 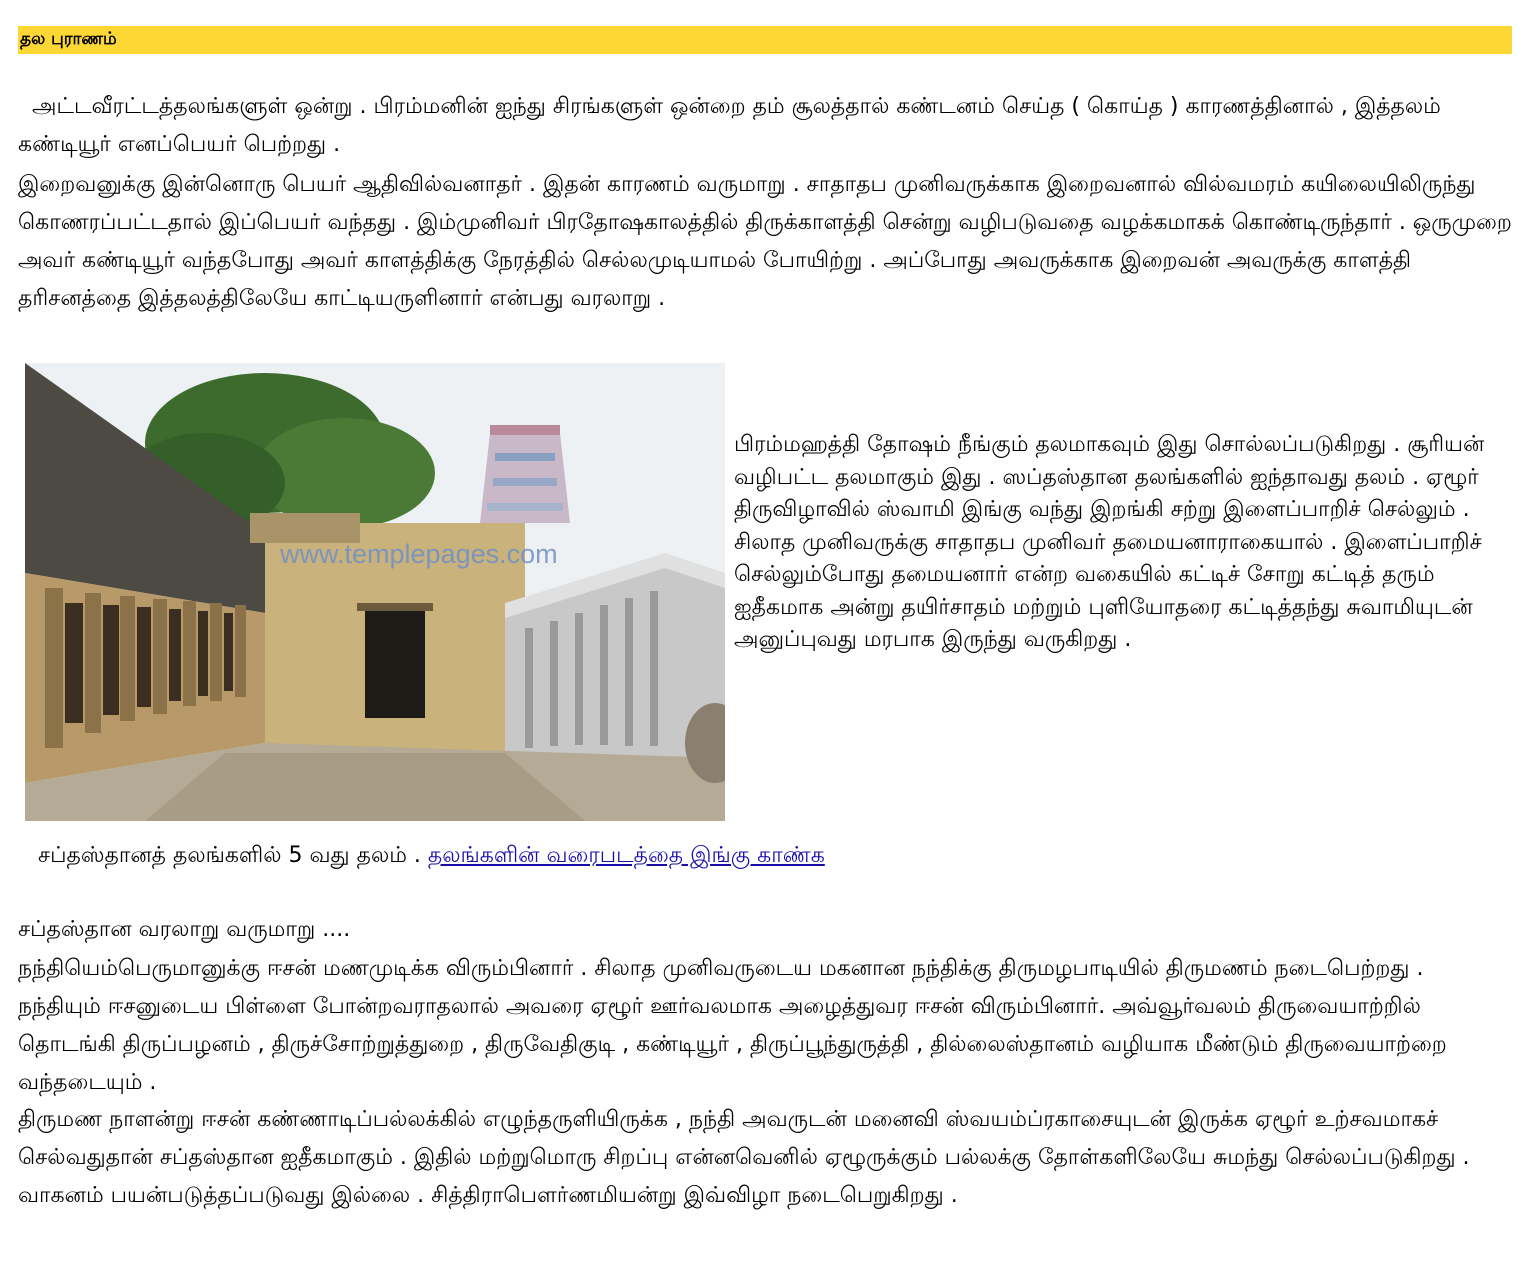 What do you see at coordinates (765, 40) in the screenshot?
I see `section-header-bar: தல புராணம்` at bounding box center [765, 40].